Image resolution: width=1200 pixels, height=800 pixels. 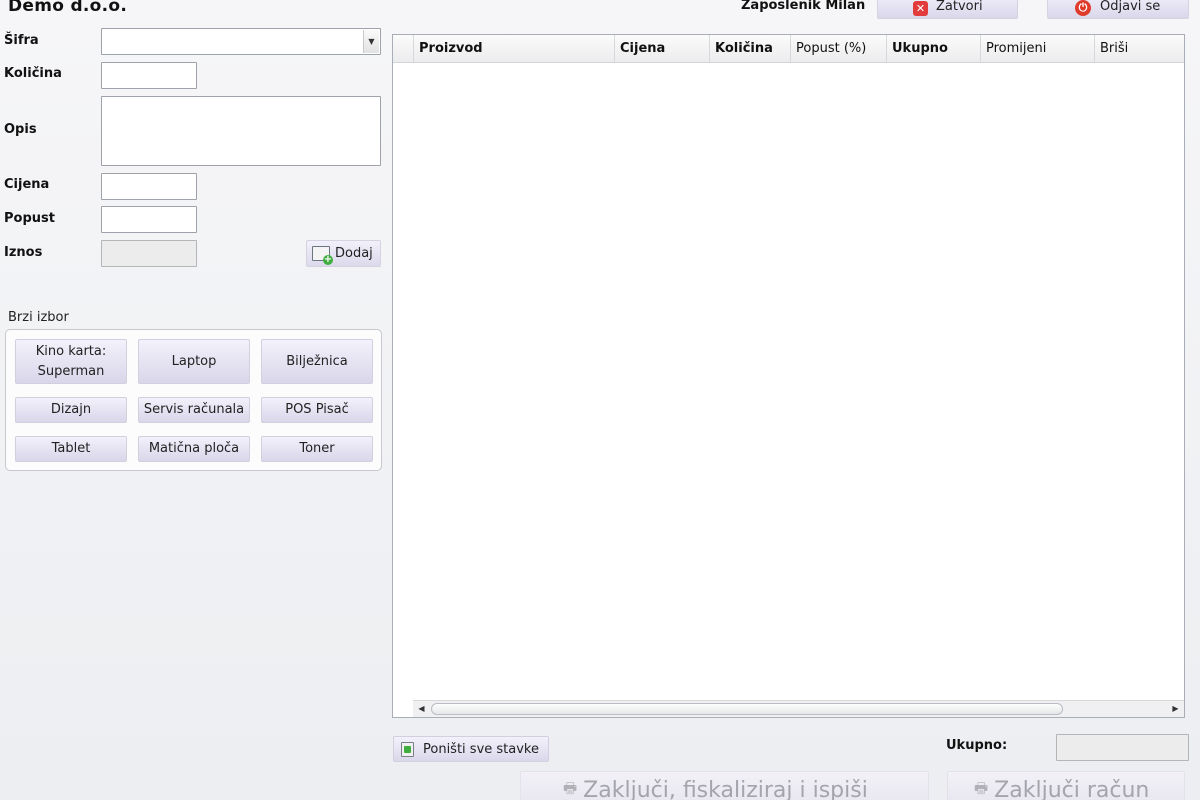 I want to click on close-icon: ✕, so click(x=920, y=8).